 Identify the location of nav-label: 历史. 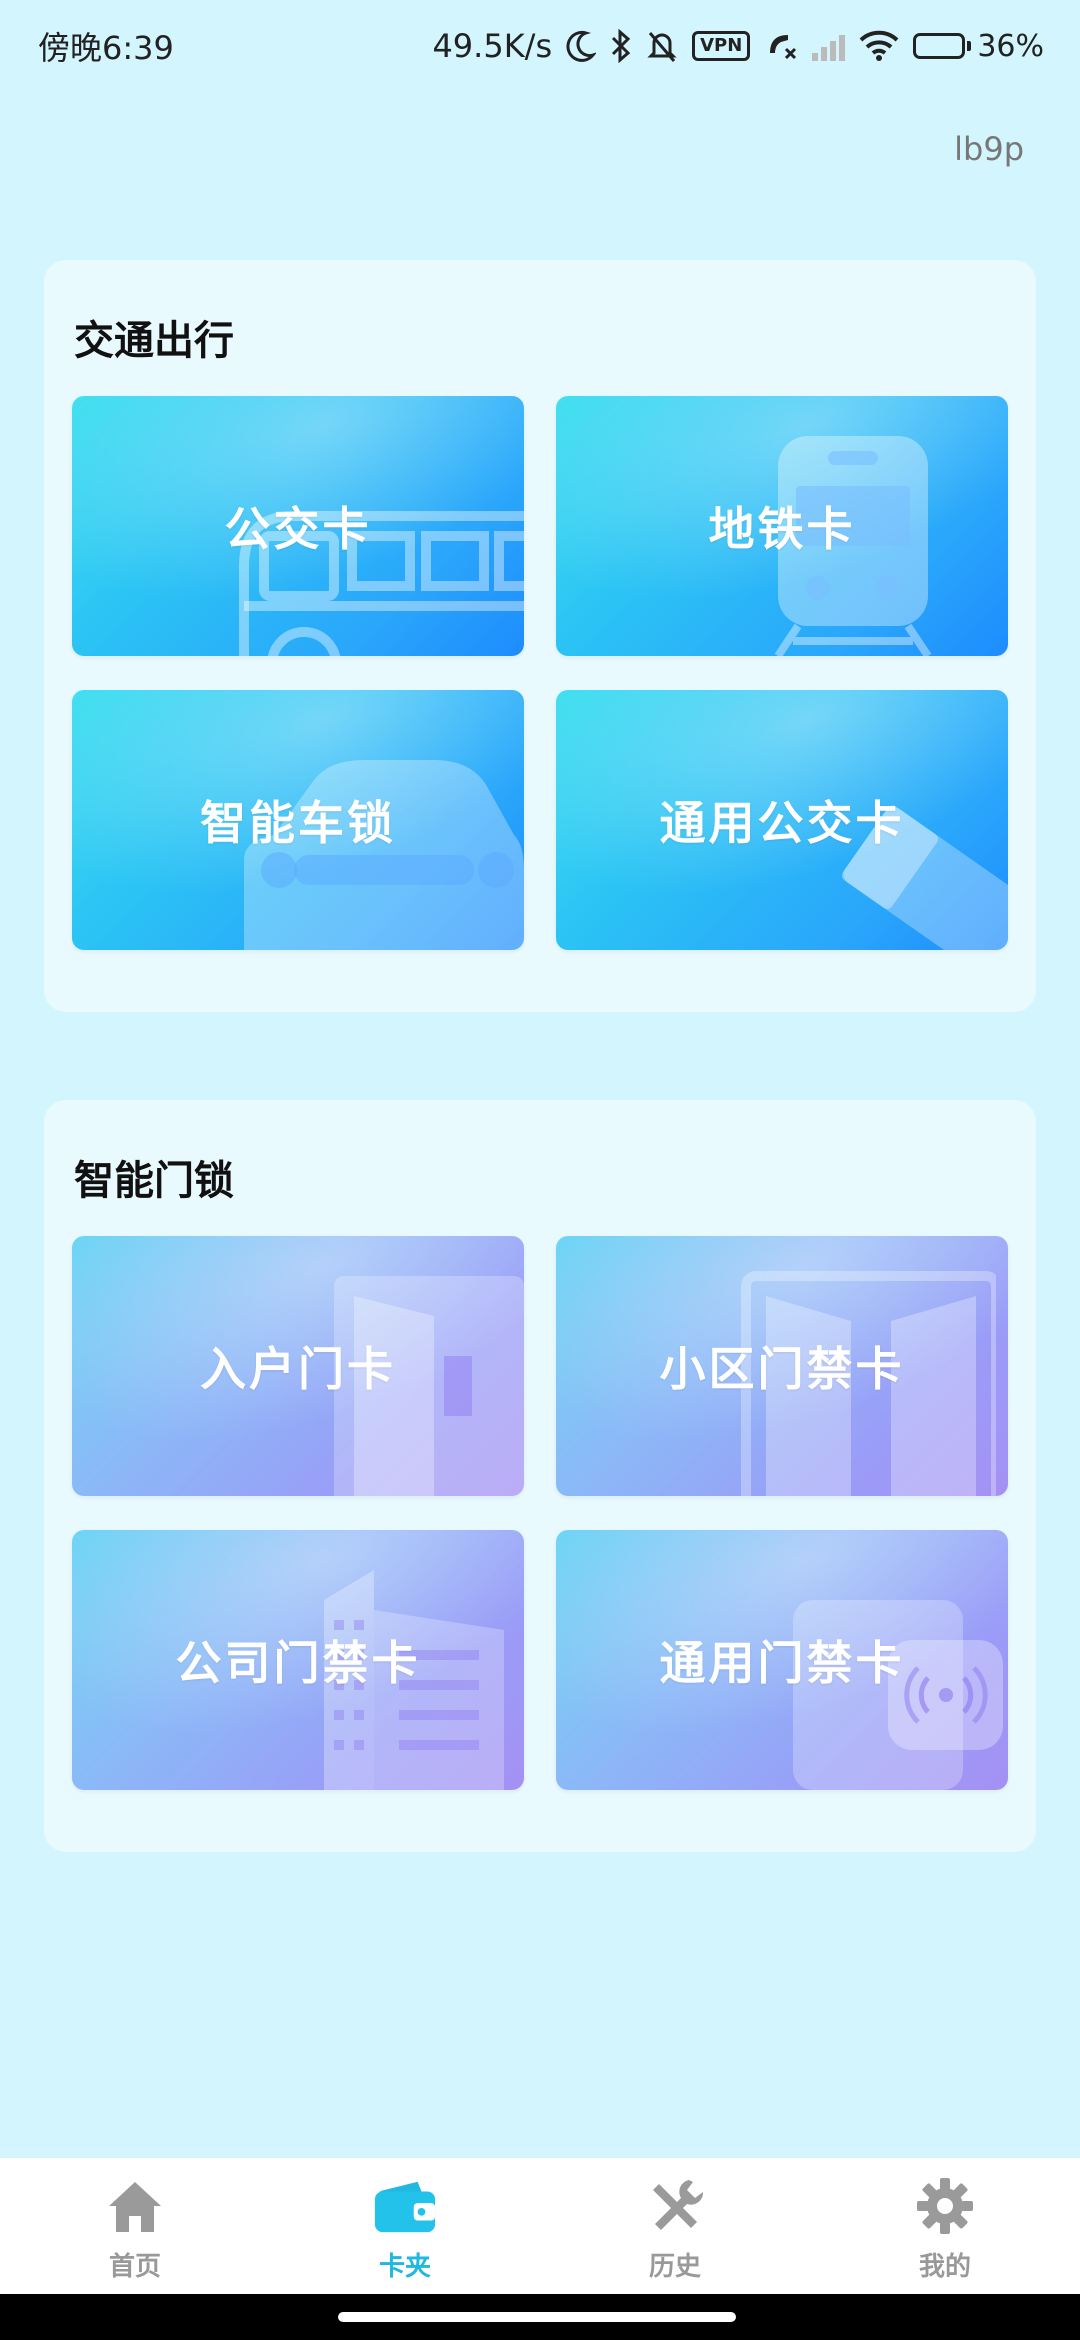
(674, 2267).